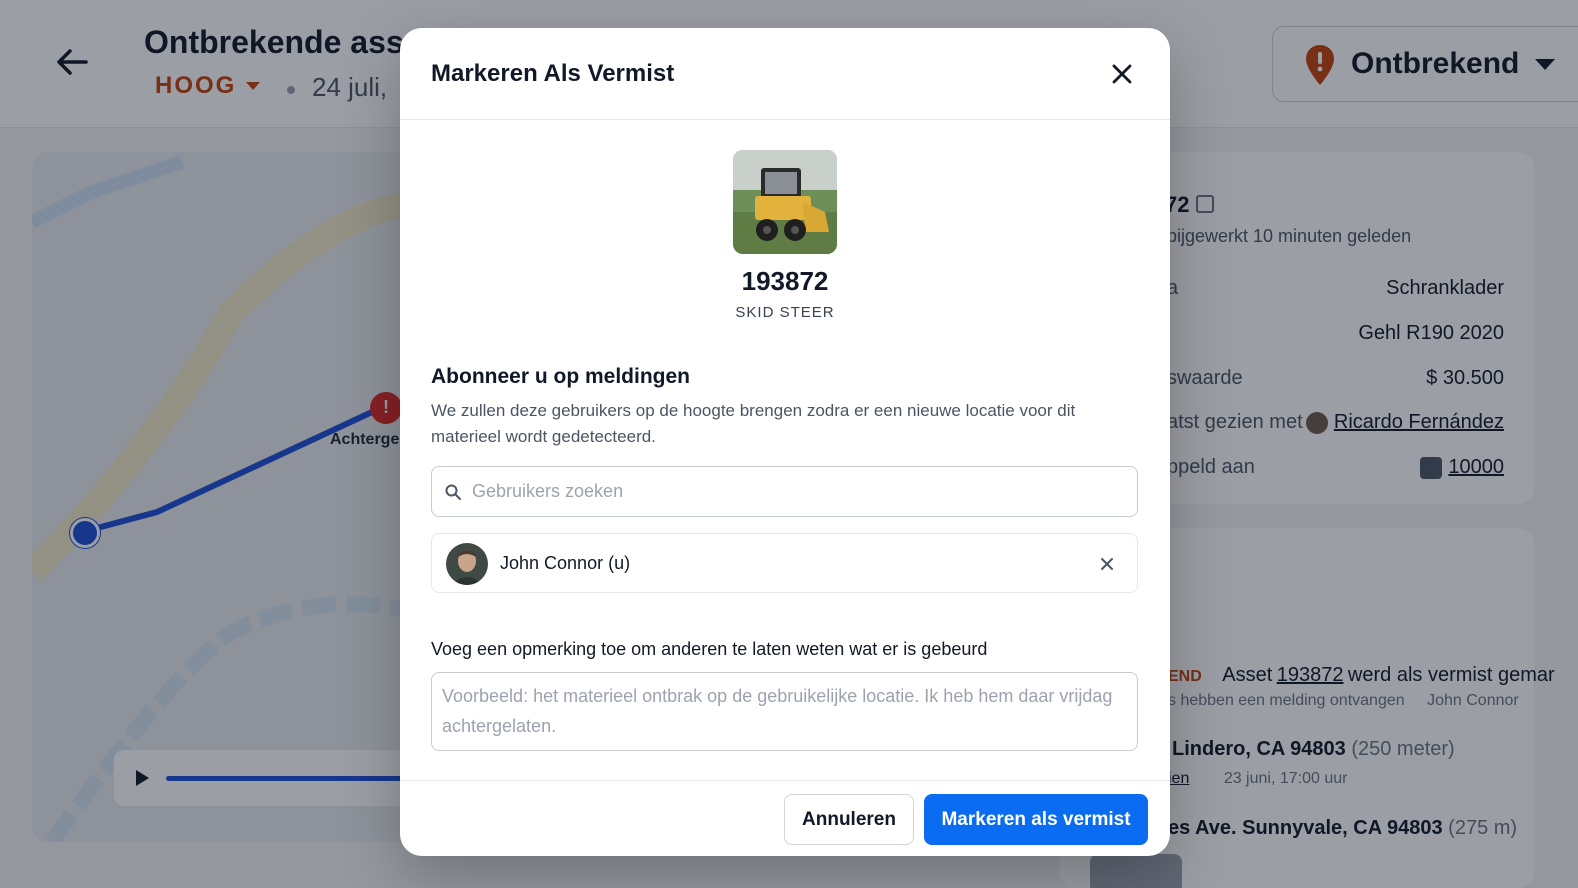  Describe the element at coordinates (553, 73) in the screenshot. I see `dialog-title: Markeren Als Vermist` at that location.